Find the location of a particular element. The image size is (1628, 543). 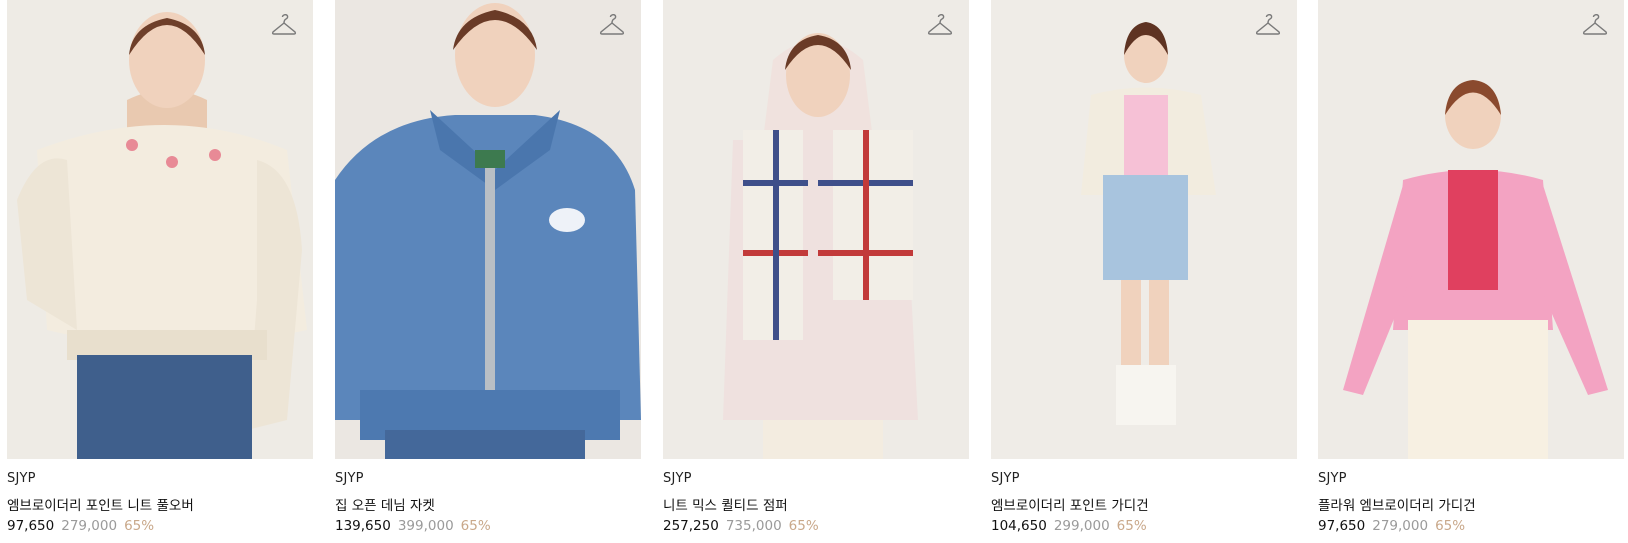

product-prices: 257,250 735,000 65% is located at coordinates (741, 526).